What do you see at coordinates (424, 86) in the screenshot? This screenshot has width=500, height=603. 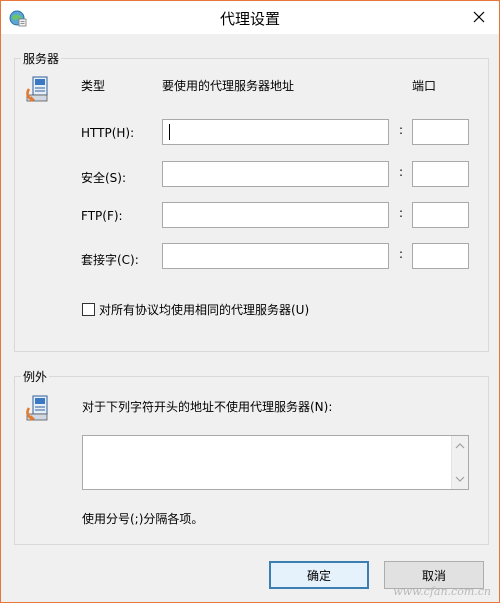 I see `column-header-port: 端口` at bounding box center [424, 86].